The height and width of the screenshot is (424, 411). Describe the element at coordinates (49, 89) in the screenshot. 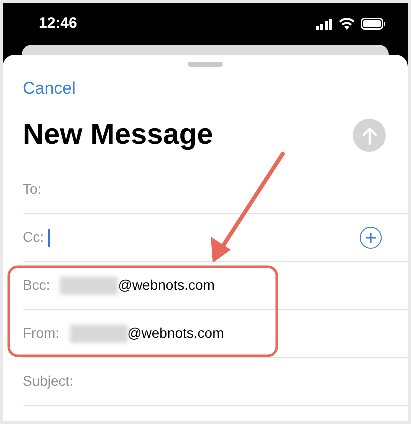

I see `cancel-button: Cancel` at that location.